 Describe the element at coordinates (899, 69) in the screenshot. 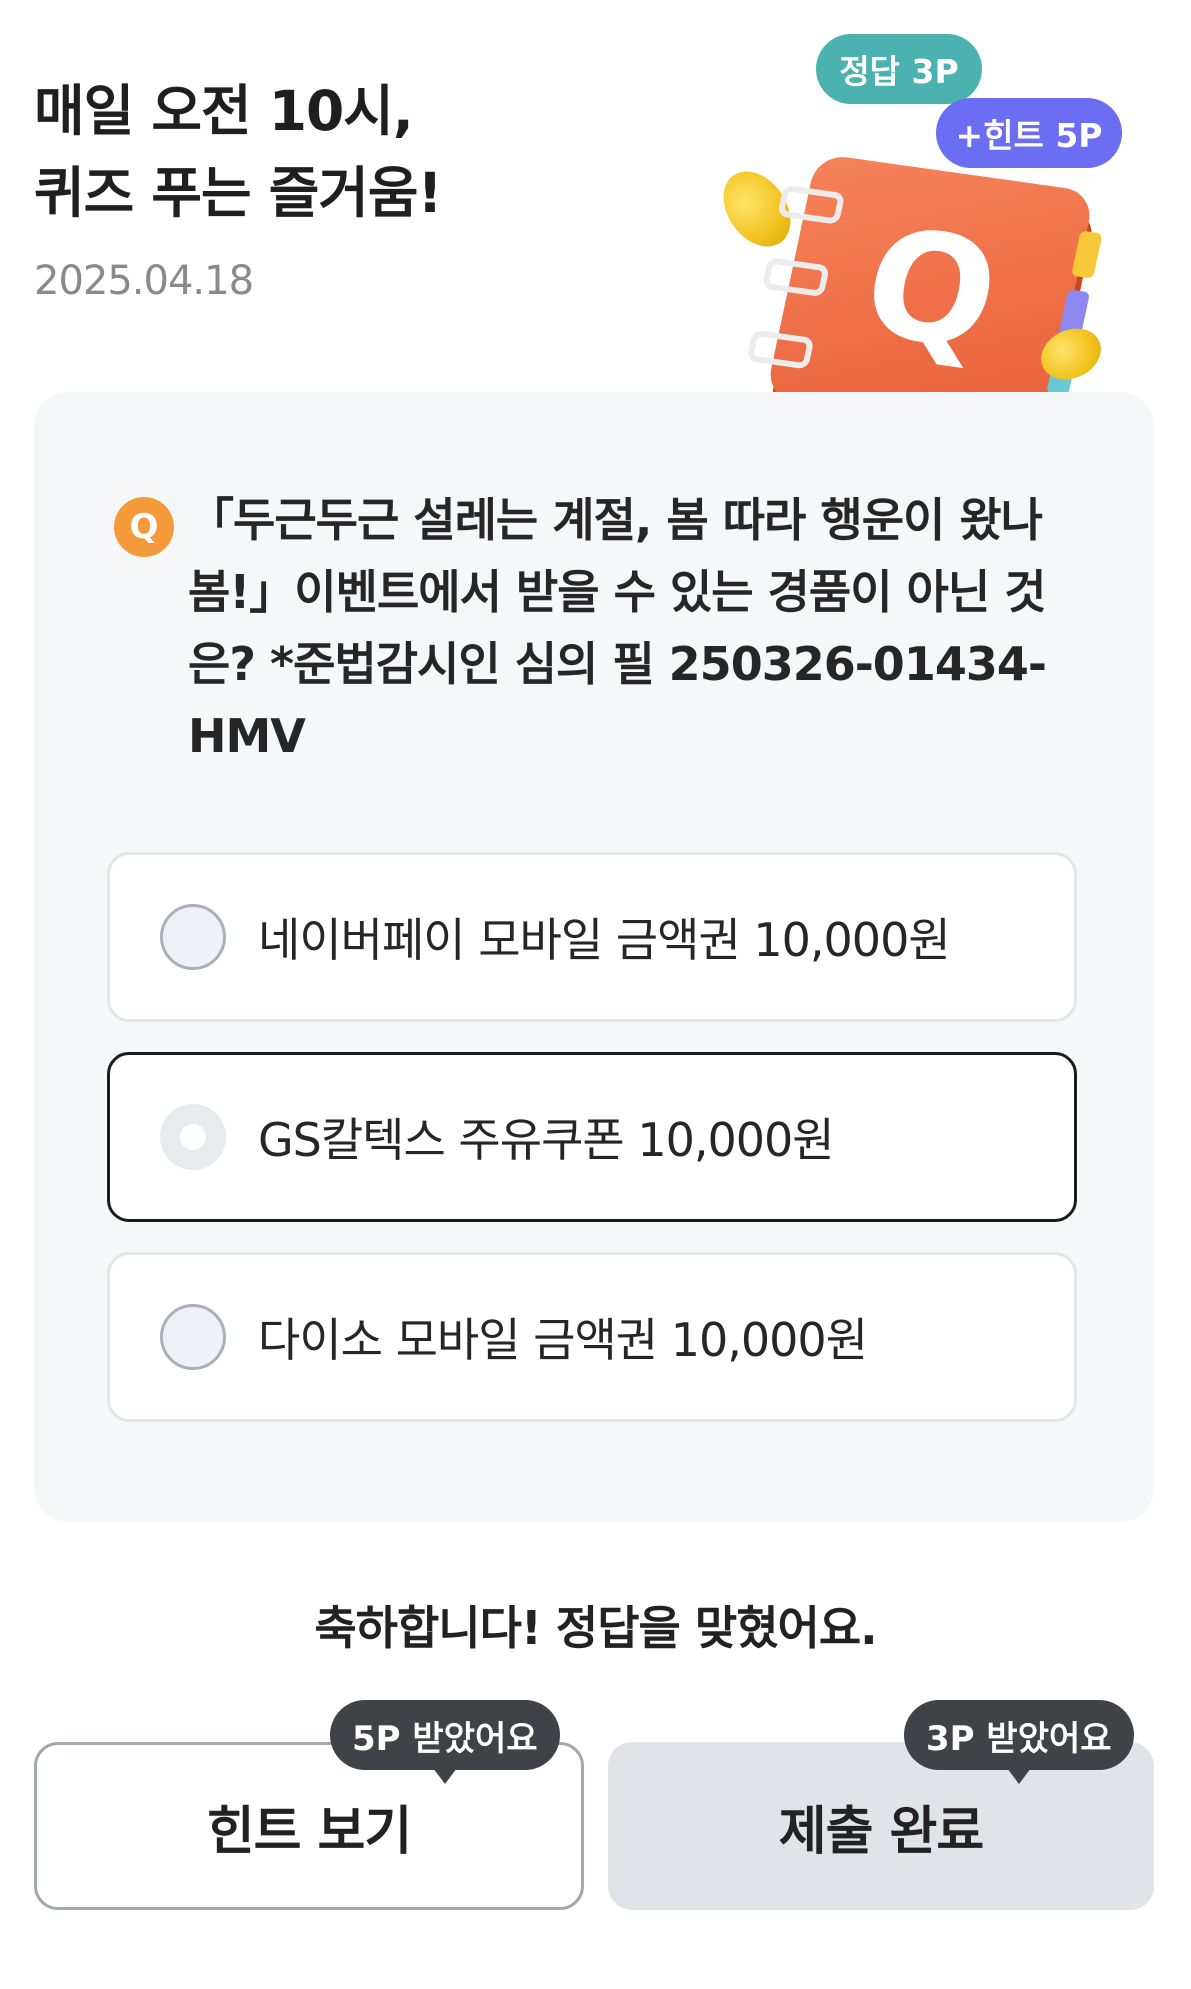

I see `correct-points-bubble: 정답 3P` at that location.